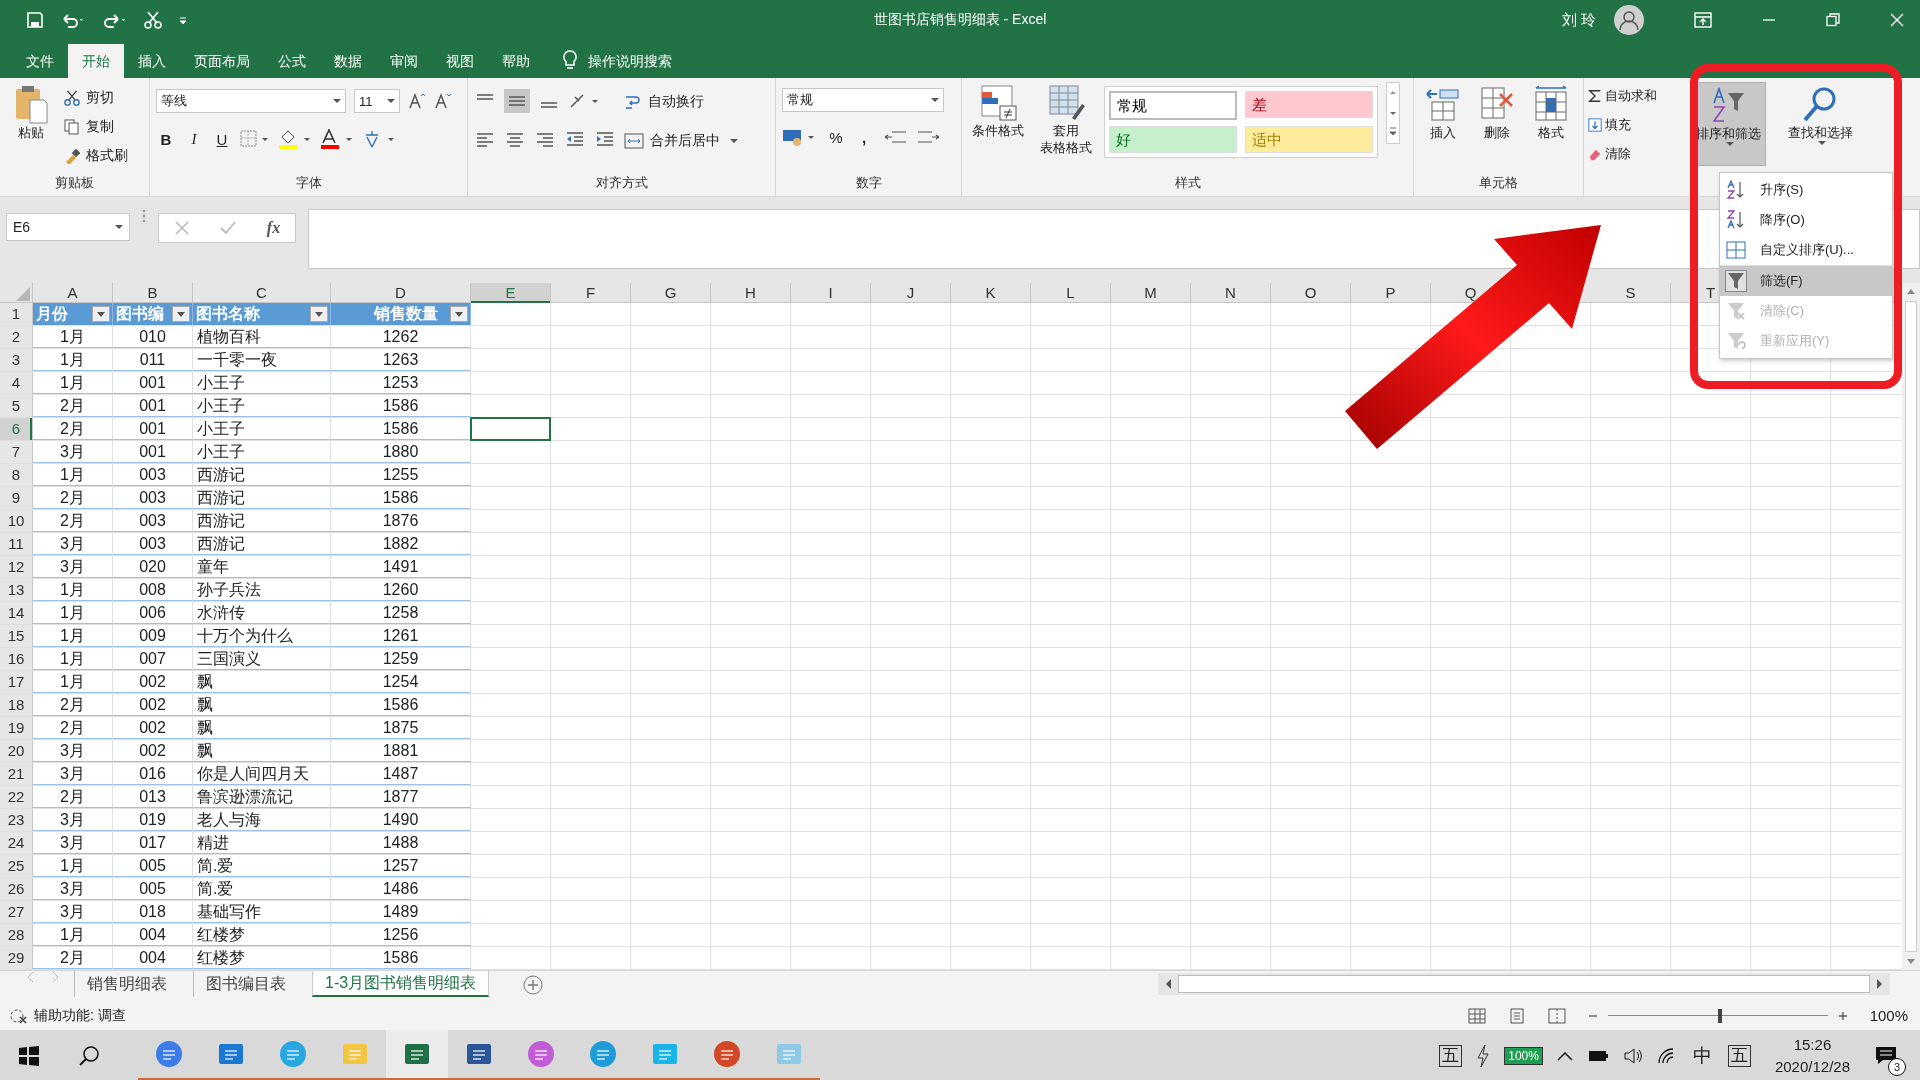 The height and width of the screenshot is (1080, 1920). What do you see at coordinates (68, 227) in the screenshot?
I see `name-box: E6` at bounding box center [68, 227].